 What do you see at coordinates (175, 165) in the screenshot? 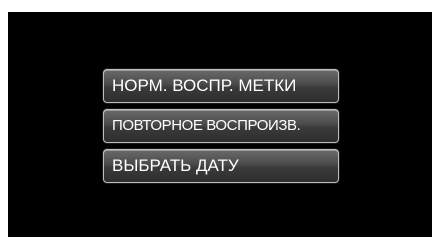
I see `menu-item-label: ВЫБРАТЬ ДАТУ` at bounding box center [175, 165].